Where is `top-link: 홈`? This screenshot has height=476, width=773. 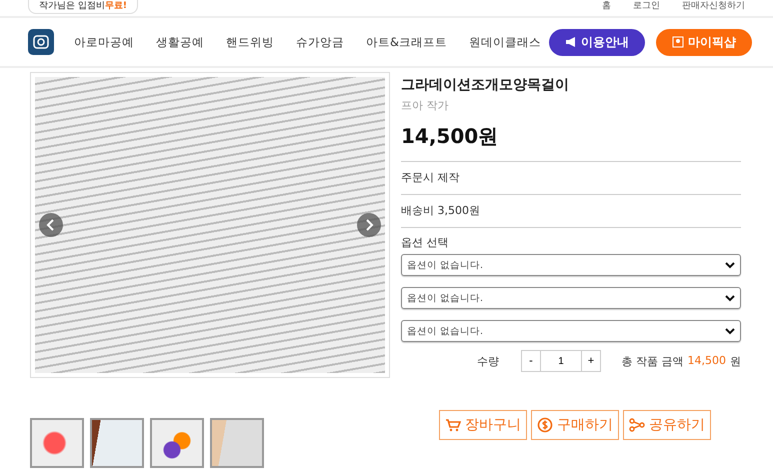
top-link: 홈 is located at coordinates (606, 6).